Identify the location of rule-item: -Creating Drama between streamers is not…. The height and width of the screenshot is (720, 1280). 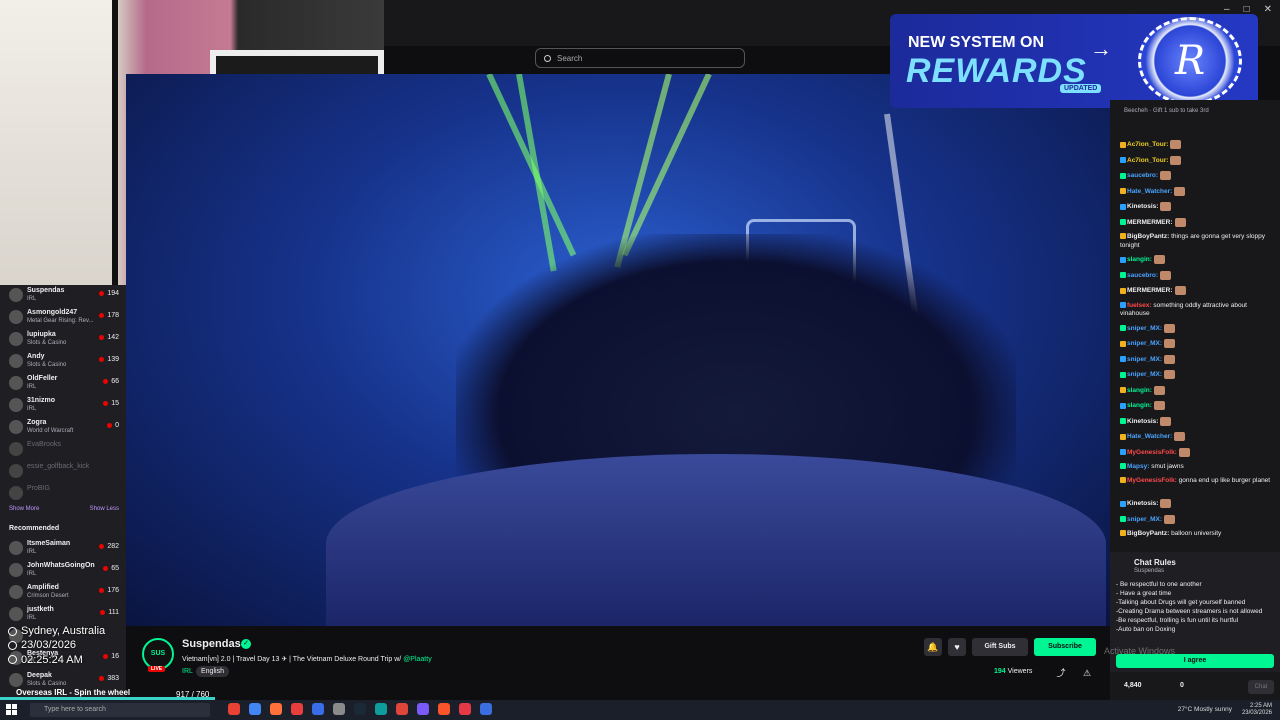
(1189, 612).